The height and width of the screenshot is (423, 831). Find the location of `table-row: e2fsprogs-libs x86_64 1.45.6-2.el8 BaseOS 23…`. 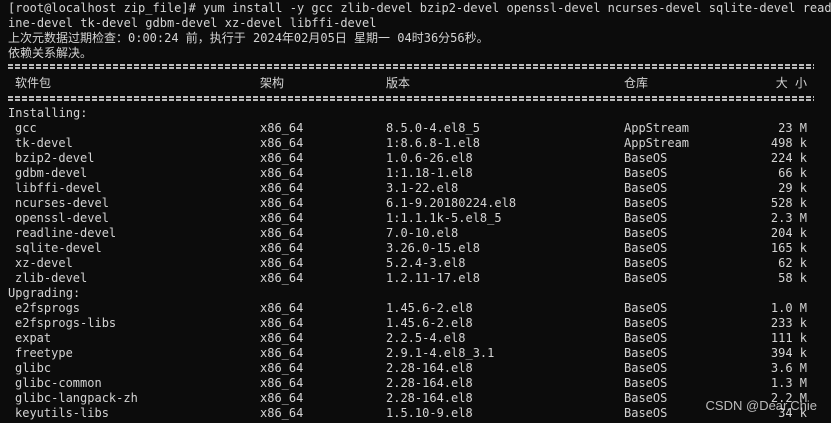

table-row: e2fsprogs-libs x86_64 1.45.6-2.el8 BaseOS 23… is located at coordinates (415, 323).